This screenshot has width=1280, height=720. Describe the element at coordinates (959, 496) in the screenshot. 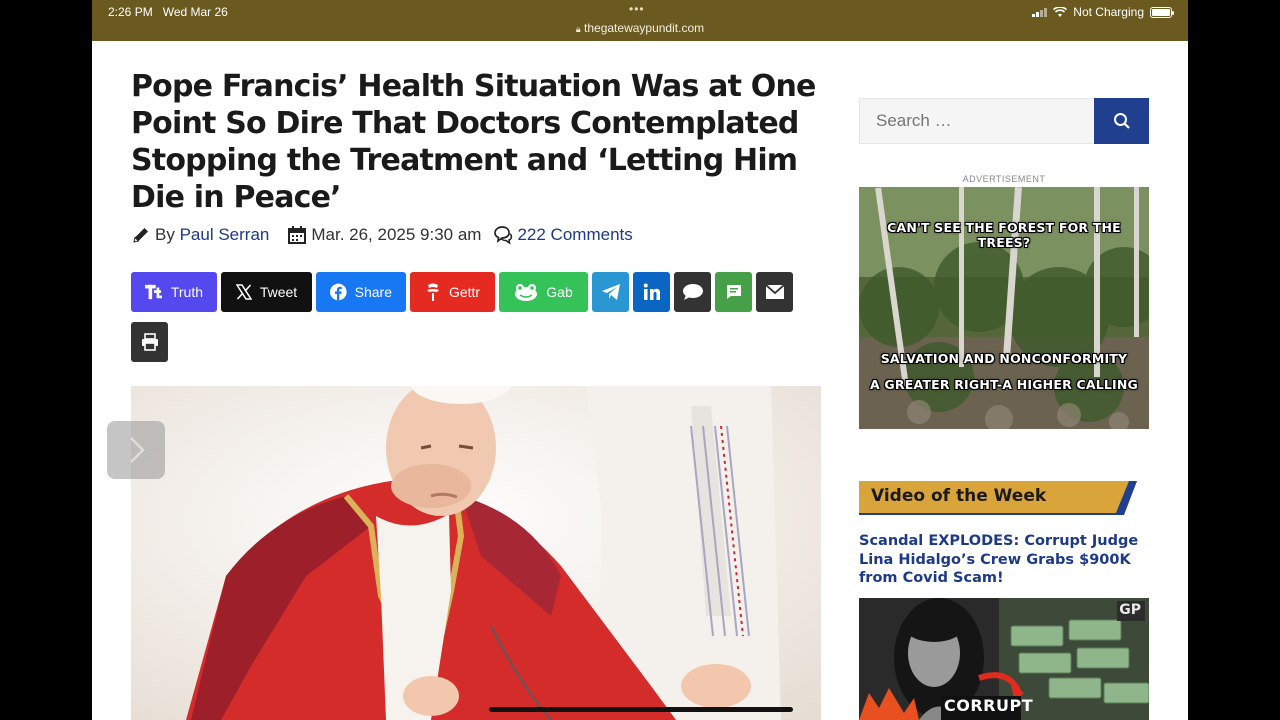

I see `video-section-title: Video of the Week` at that location.